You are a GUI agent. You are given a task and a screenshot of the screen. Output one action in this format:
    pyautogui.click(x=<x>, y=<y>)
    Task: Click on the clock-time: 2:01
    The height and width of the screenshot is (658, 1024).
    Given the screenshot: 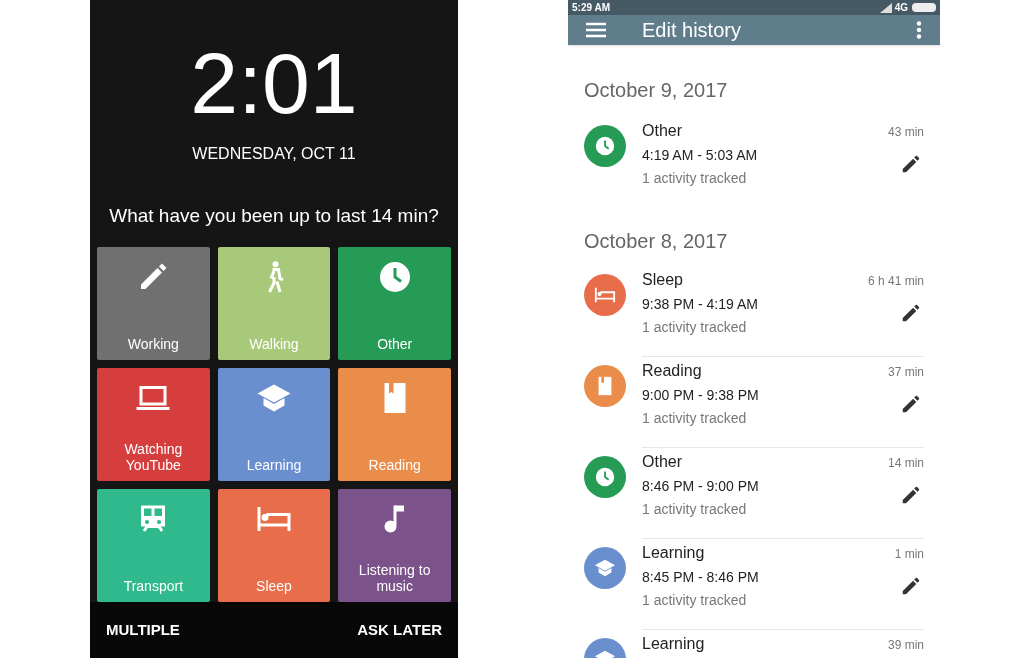 What is the action you would take?
    pyautogui.click(x=274, y=83)
    